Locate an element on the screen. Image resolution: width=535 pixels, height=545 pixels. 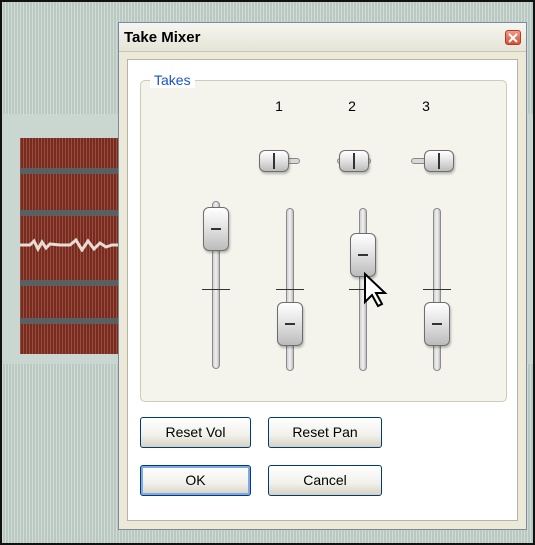
take-2-volume-knob is located at coordinates (363, 254).